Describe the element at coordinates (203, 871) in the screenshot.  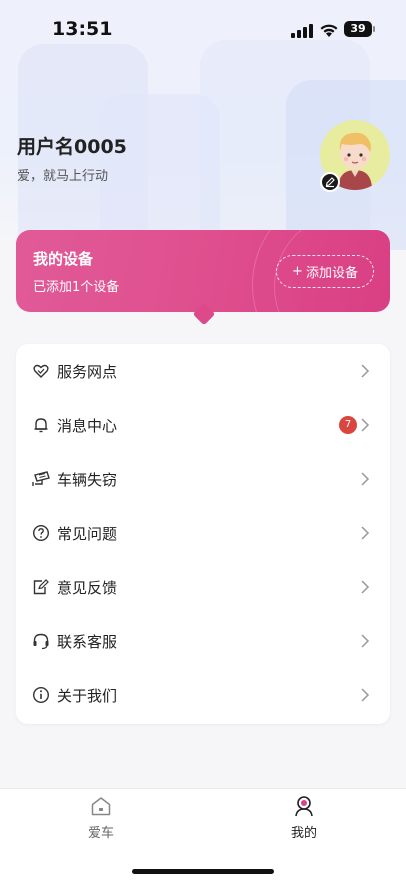
I see `home-indicator` at that location.